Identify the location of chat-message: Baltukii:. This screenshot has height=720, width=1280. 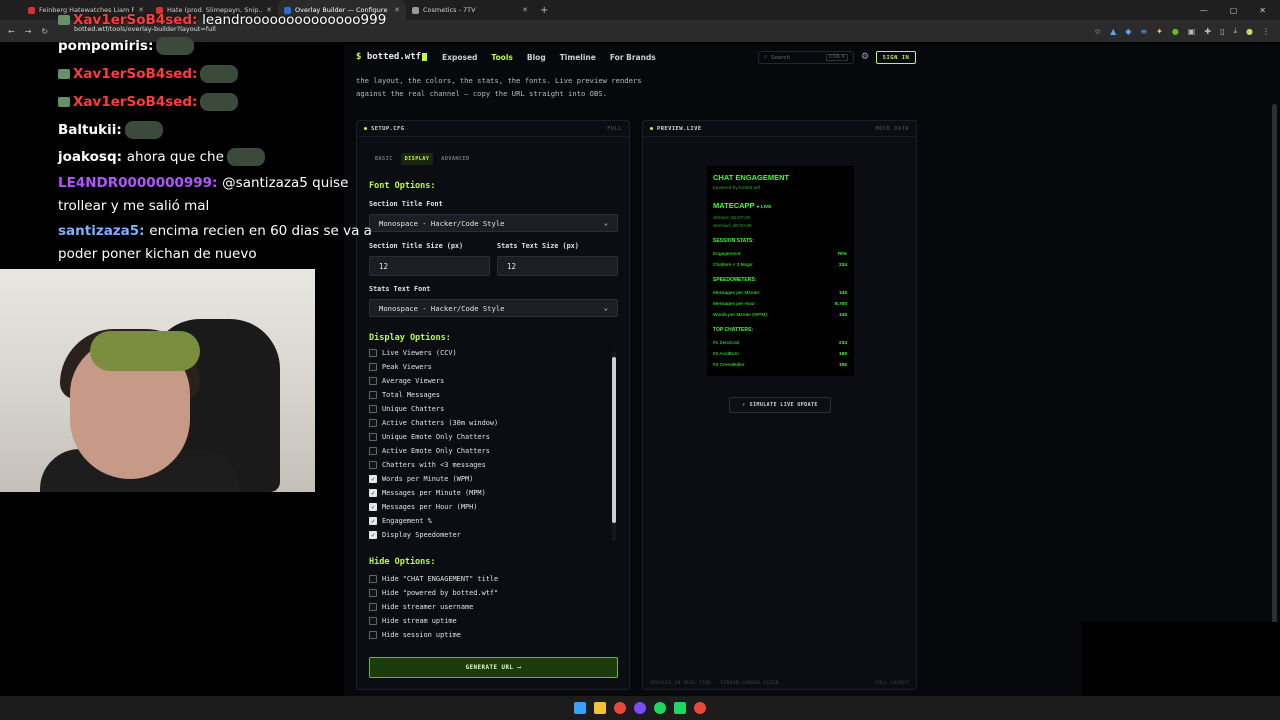
(110, 130).